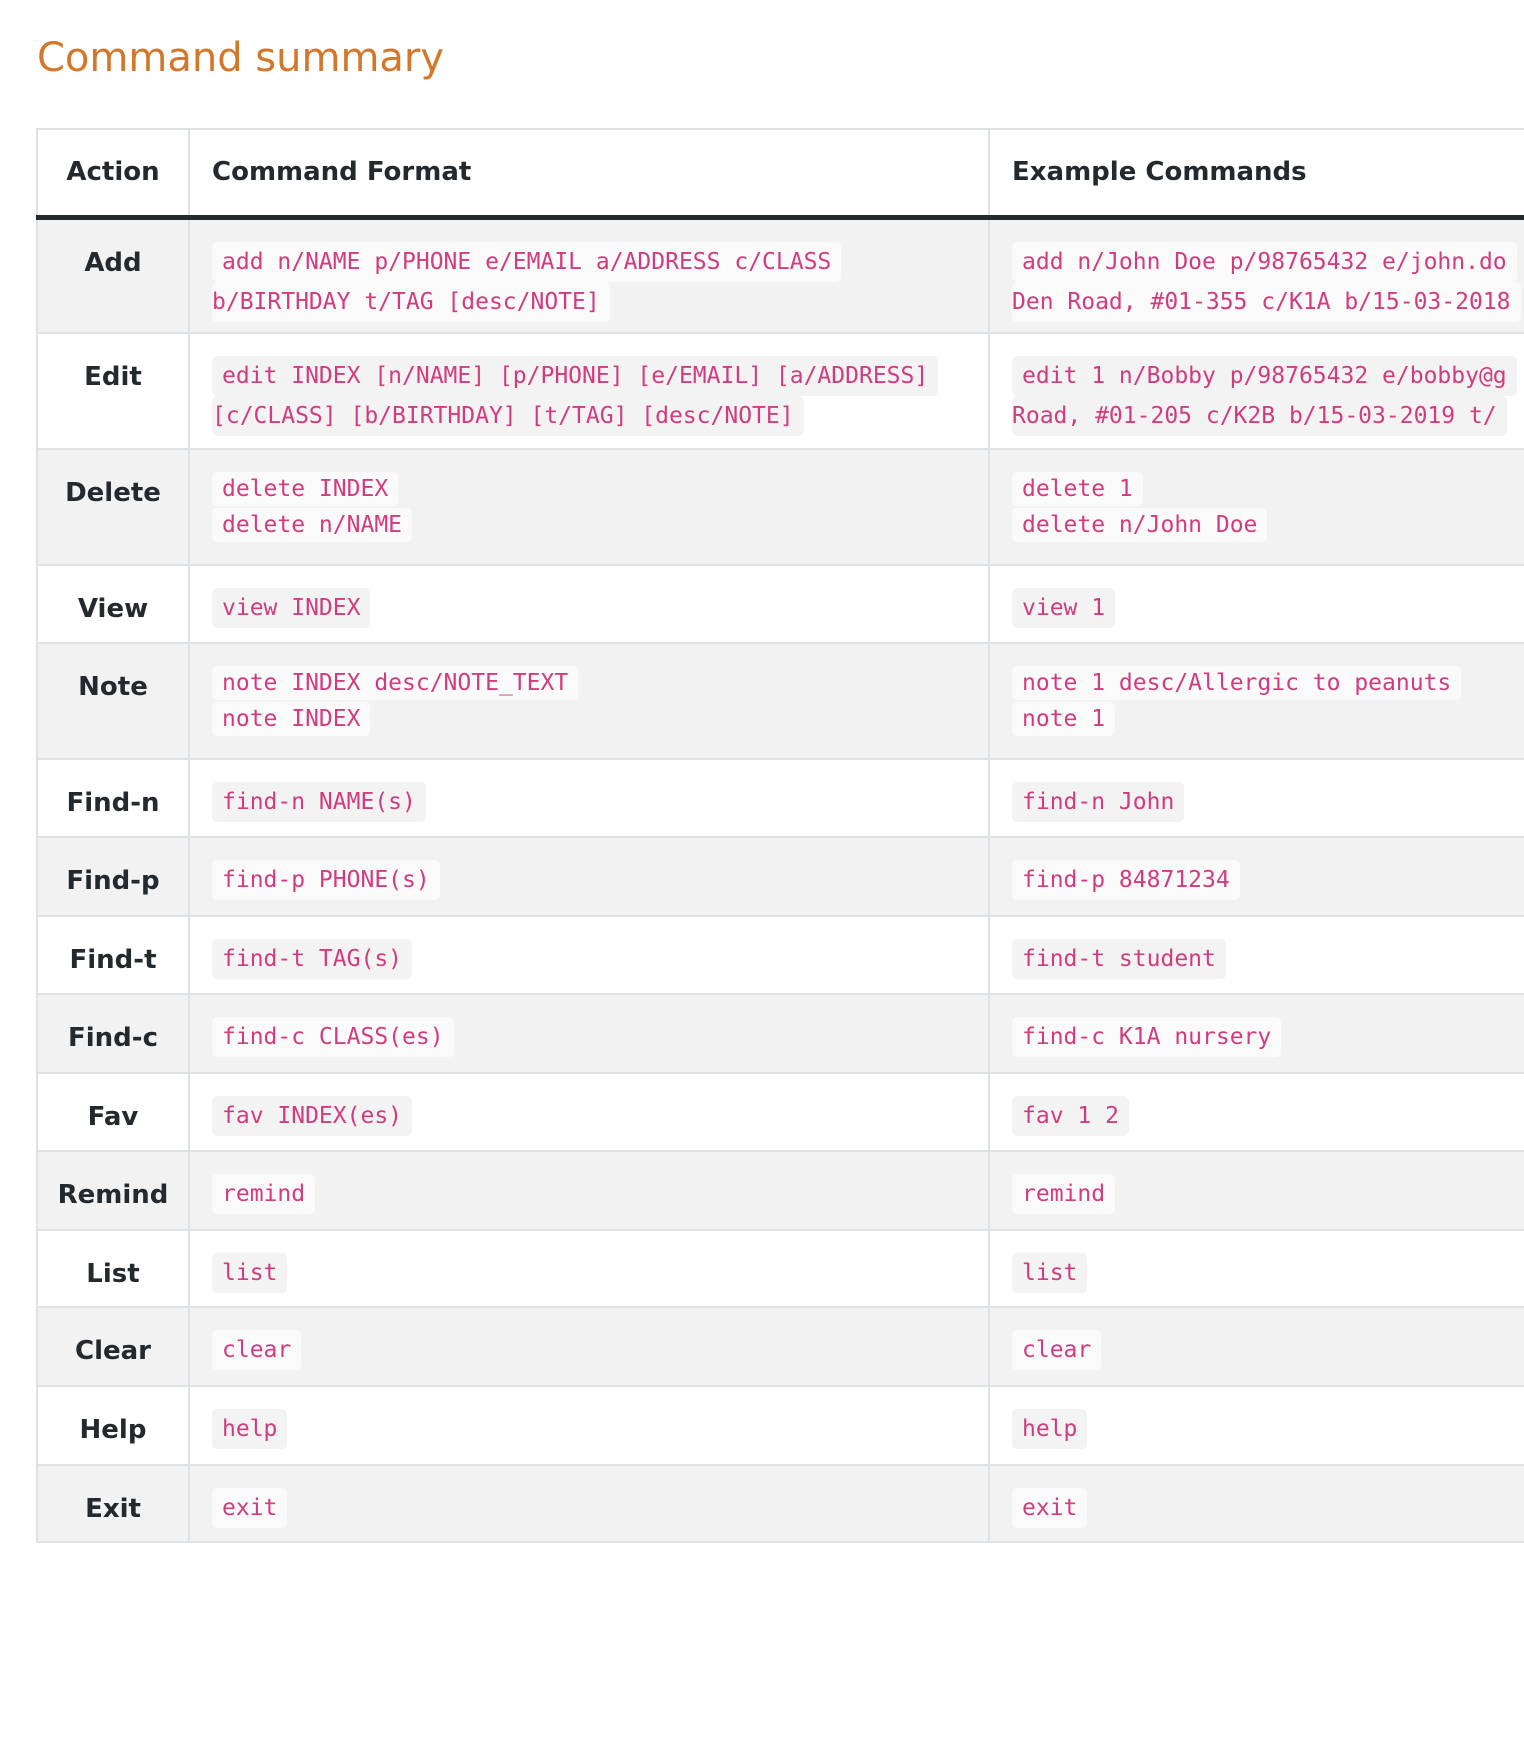 The image size is (1524, 1748). I want to click on command-format-cell: find-p PHONE(s), so click(589, 876).